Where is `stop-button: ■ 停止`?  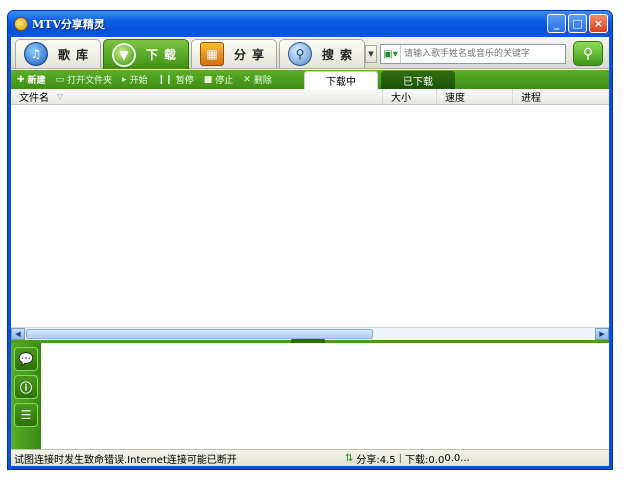
stop-button: ■ 停止 is located at coordinates (218, 80).